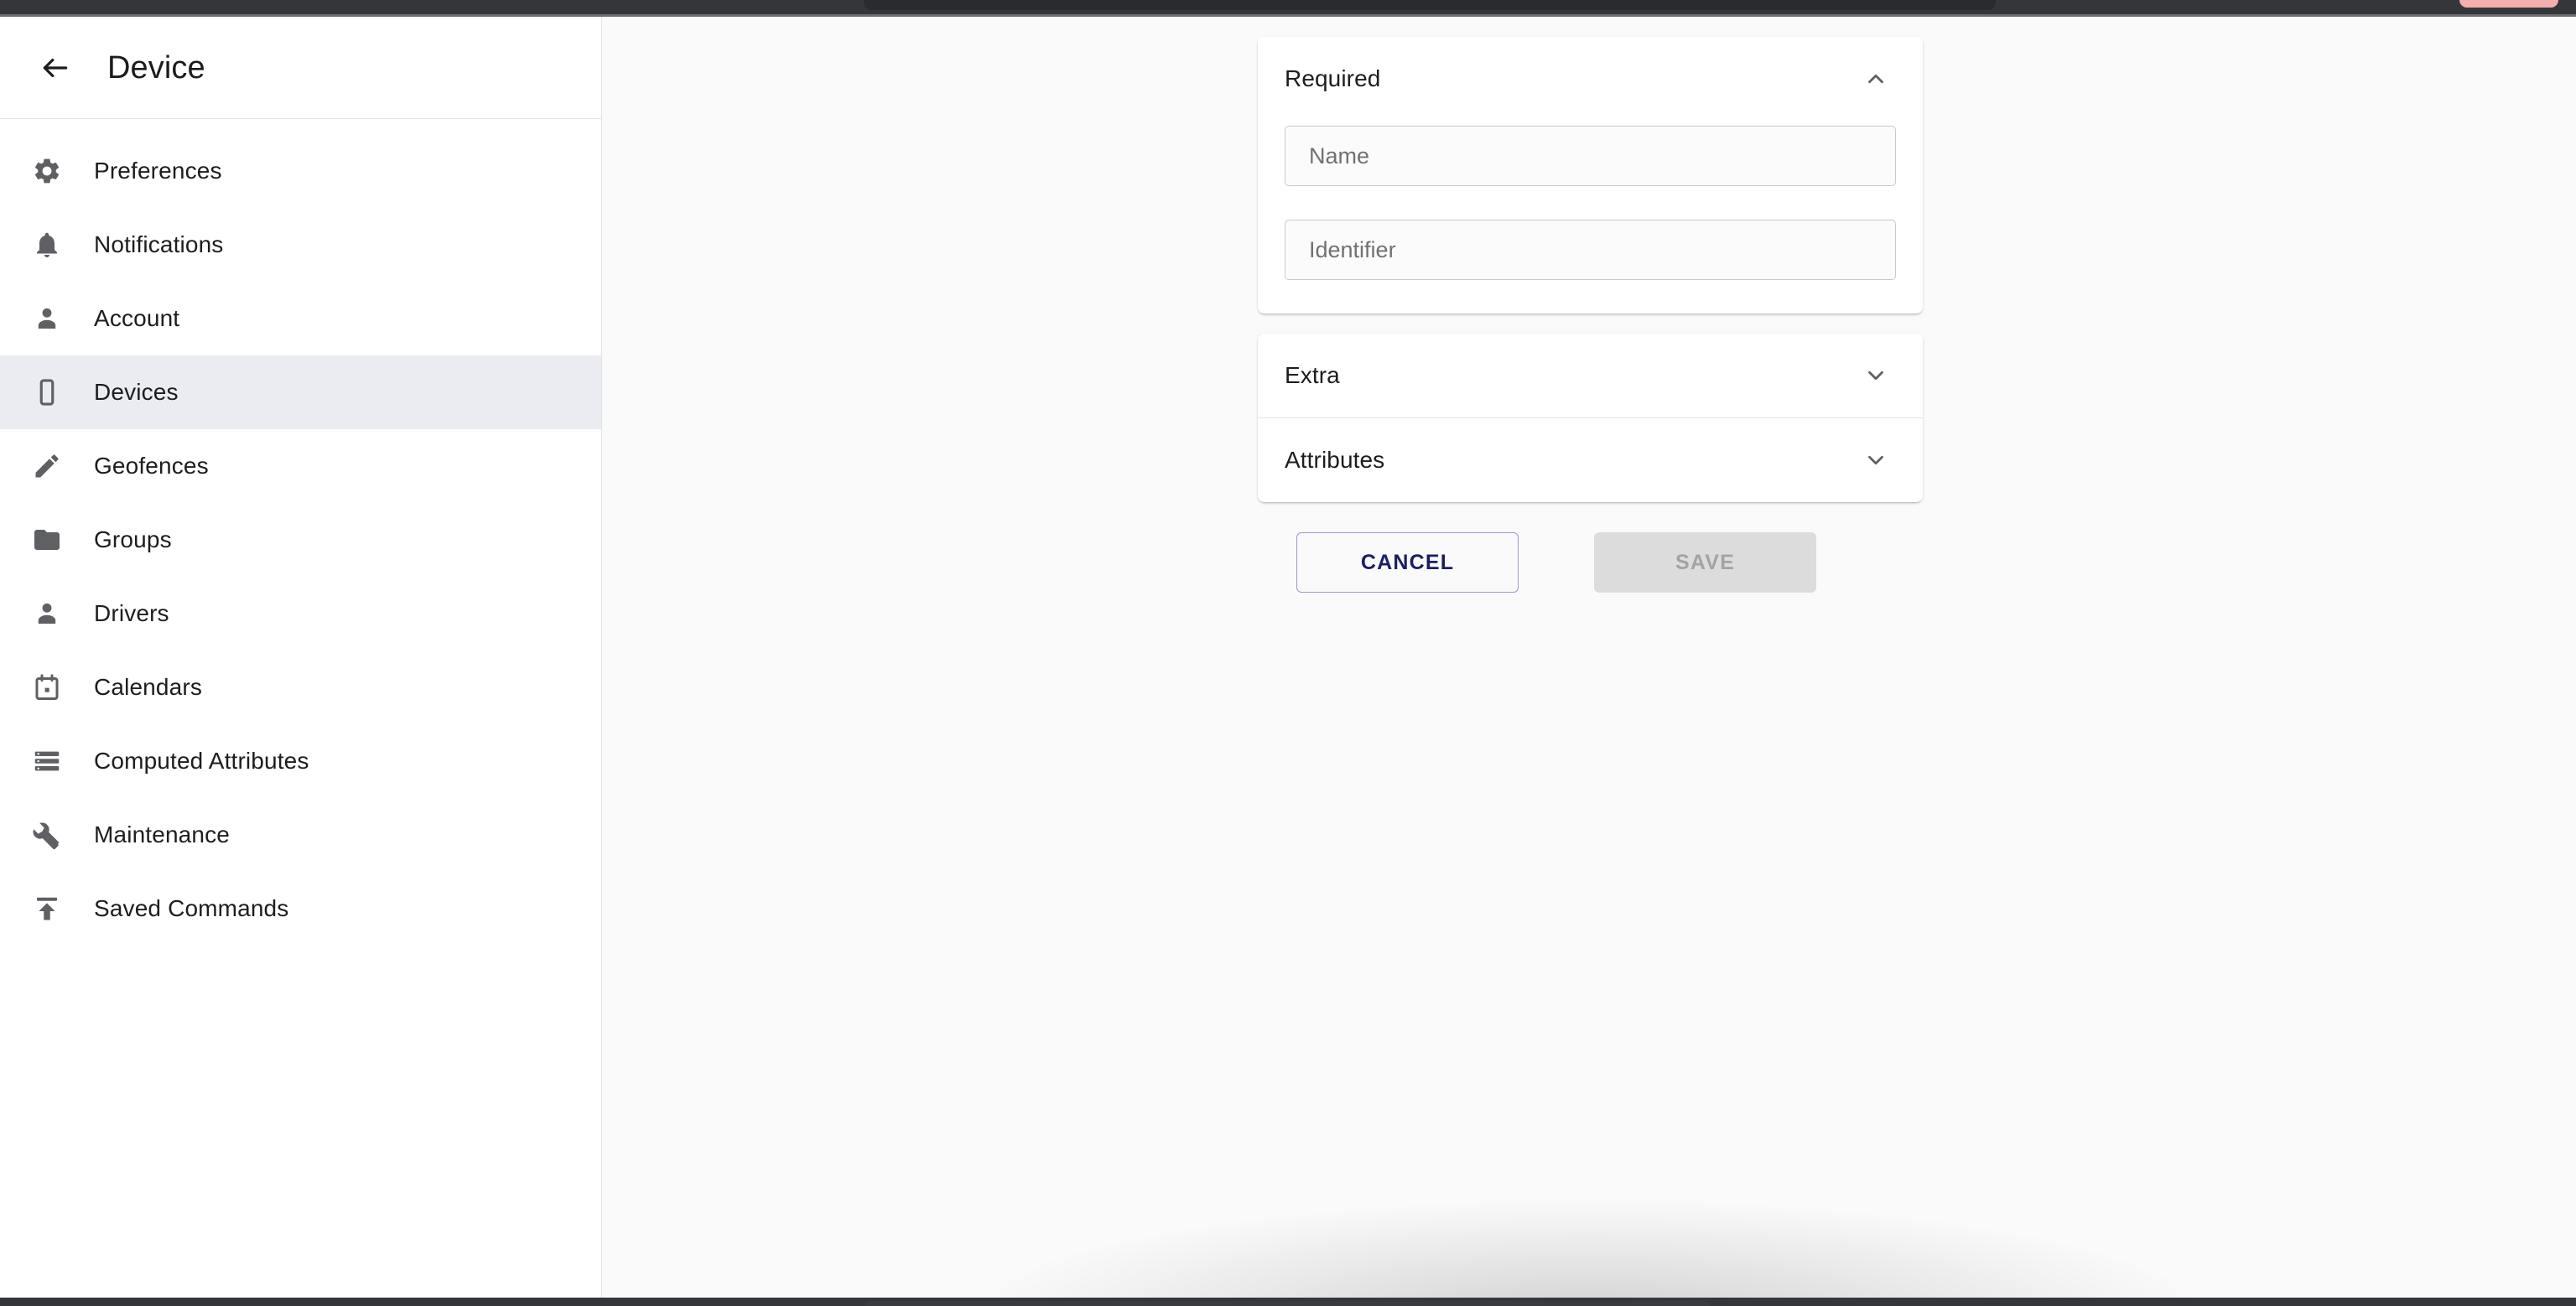  Describe the element at coordinates (300, 687) in the screenshot. I see `sidebar-item-calendars: Calendars` at that location.